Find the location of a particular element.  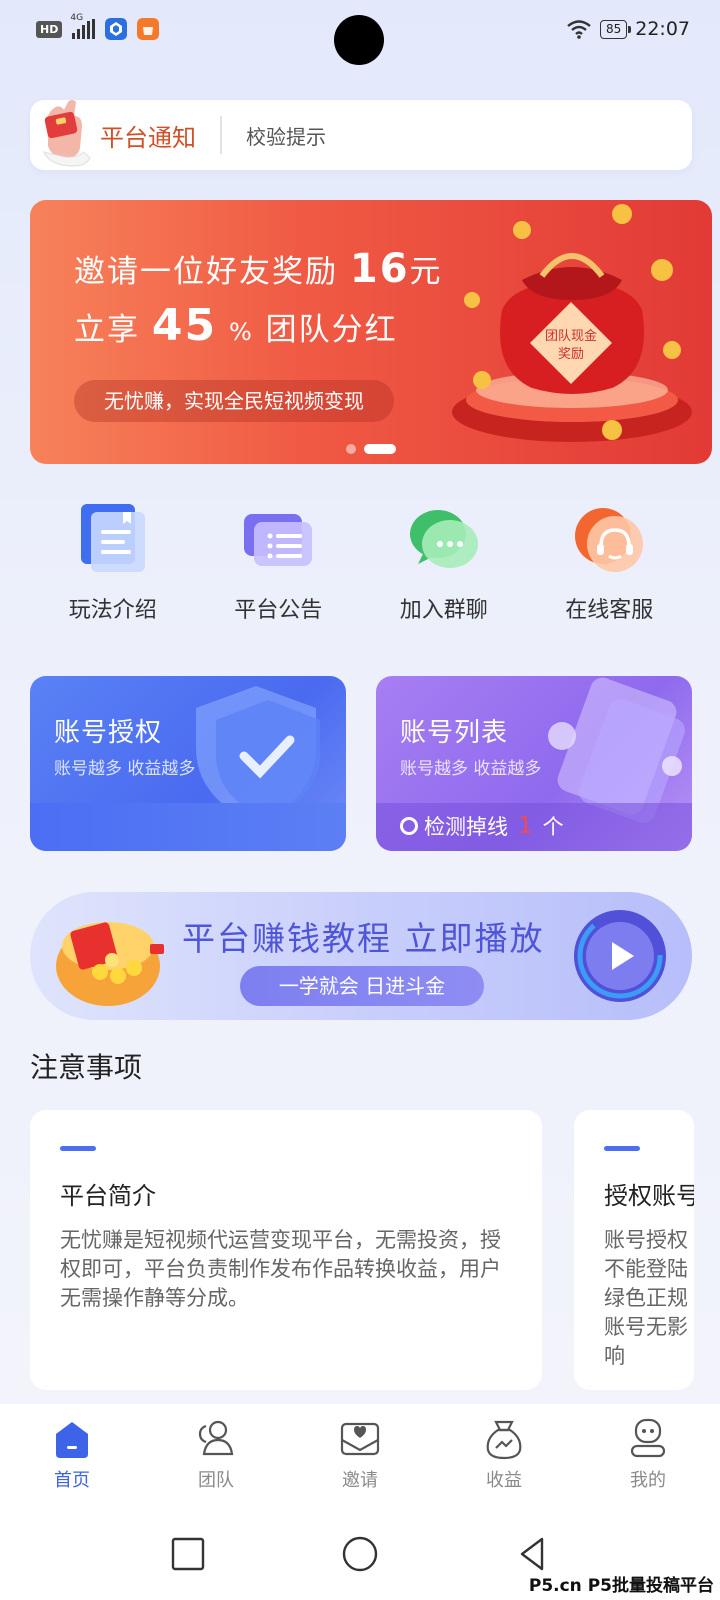

quick-link-group-chat: 加入群聊 is located at coordinates (444, 565).